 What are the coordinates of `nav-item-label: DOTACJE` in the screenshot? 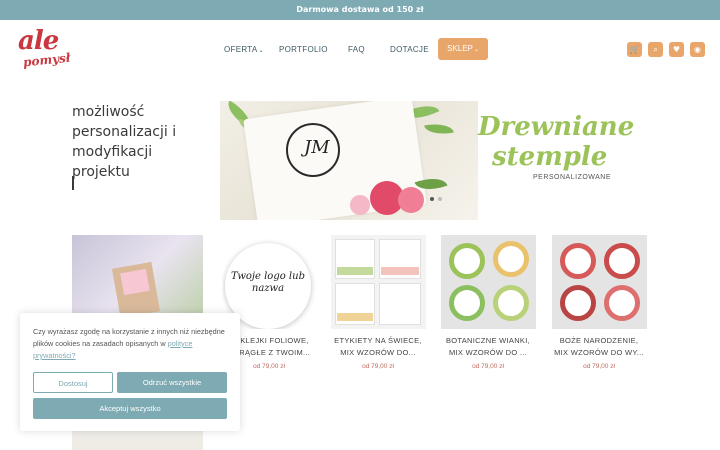 It's located at (409, 49).